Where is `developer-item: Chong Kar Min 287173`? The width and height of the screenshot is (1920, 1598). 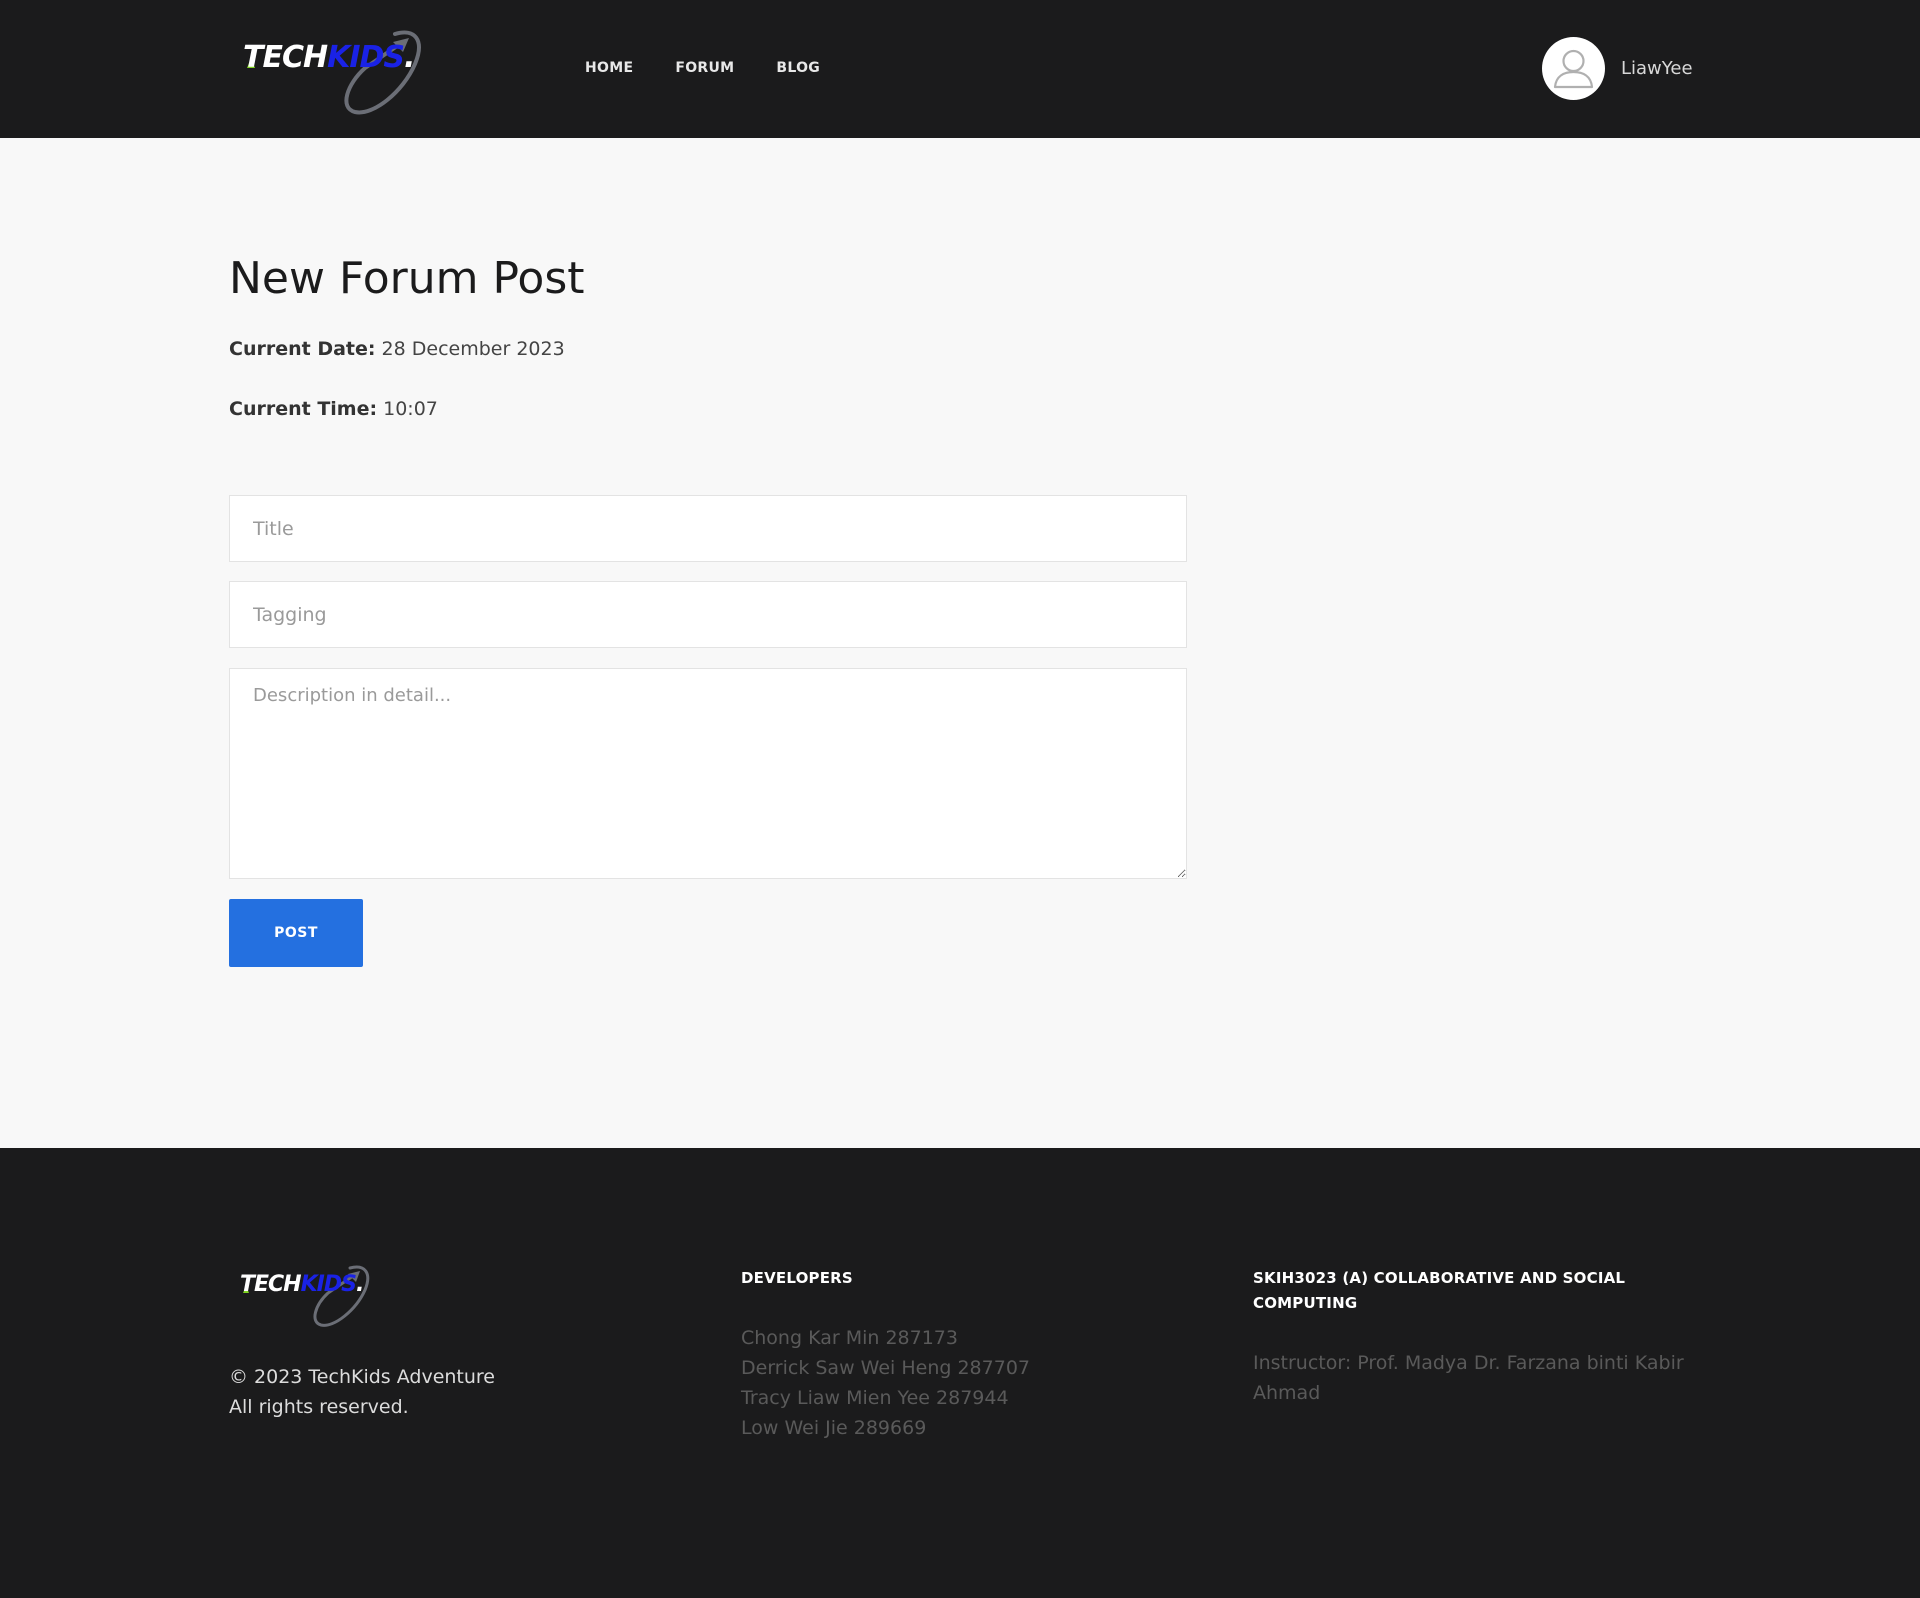 developer-item: Chong Kar Min 287173 is located at coordinates (849, 1338).